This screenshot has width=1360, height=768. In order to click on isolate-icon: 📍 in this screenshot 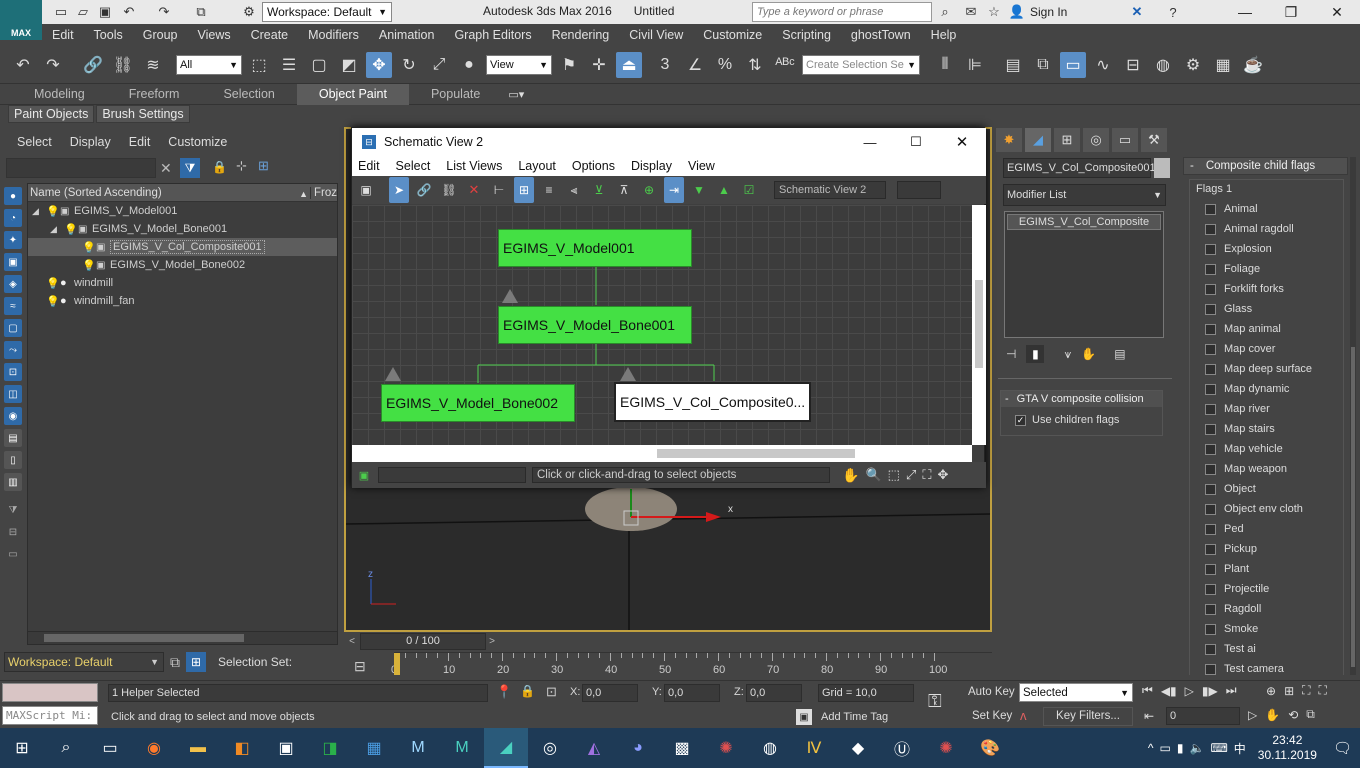, I will do `click(504, 692)`.